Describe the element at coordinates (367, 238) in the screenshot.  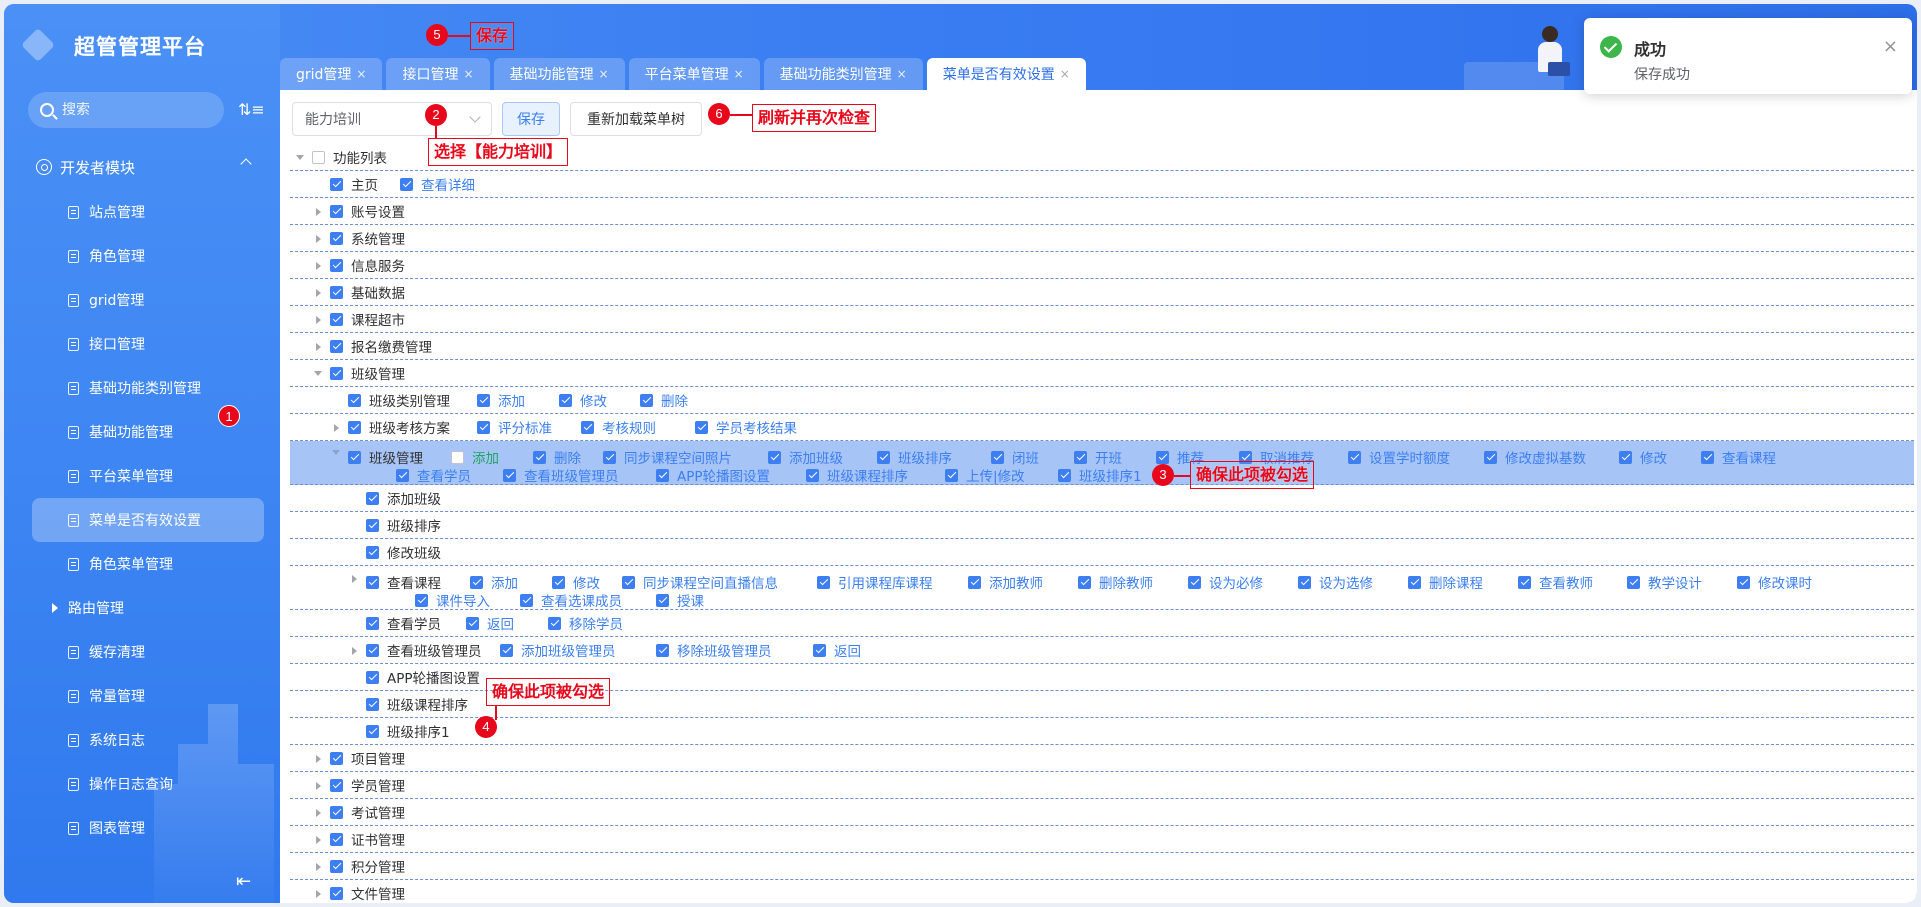
I see `tree-node: 系统管理` at that location.